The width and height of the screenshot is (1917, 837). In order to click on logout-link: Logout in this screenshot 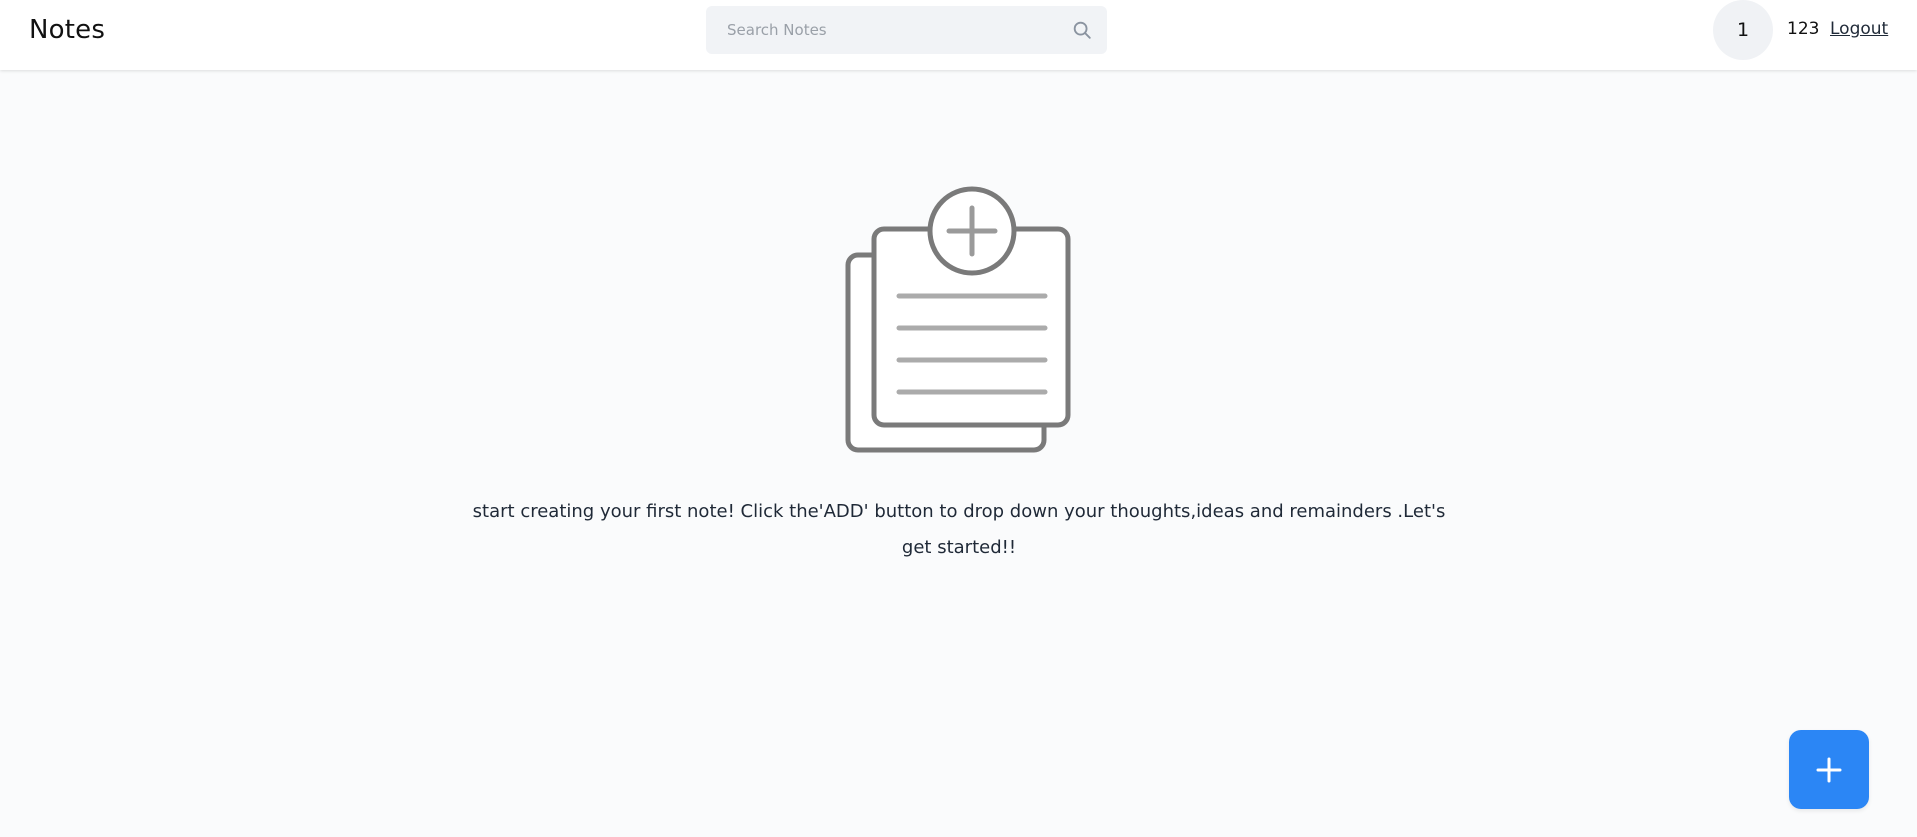, I will do `click(1859, 29)`.